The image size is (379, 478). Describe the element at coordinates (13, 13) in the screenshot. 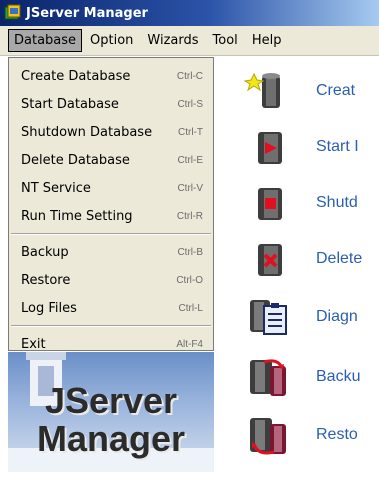

I see `app-icon` at that location.